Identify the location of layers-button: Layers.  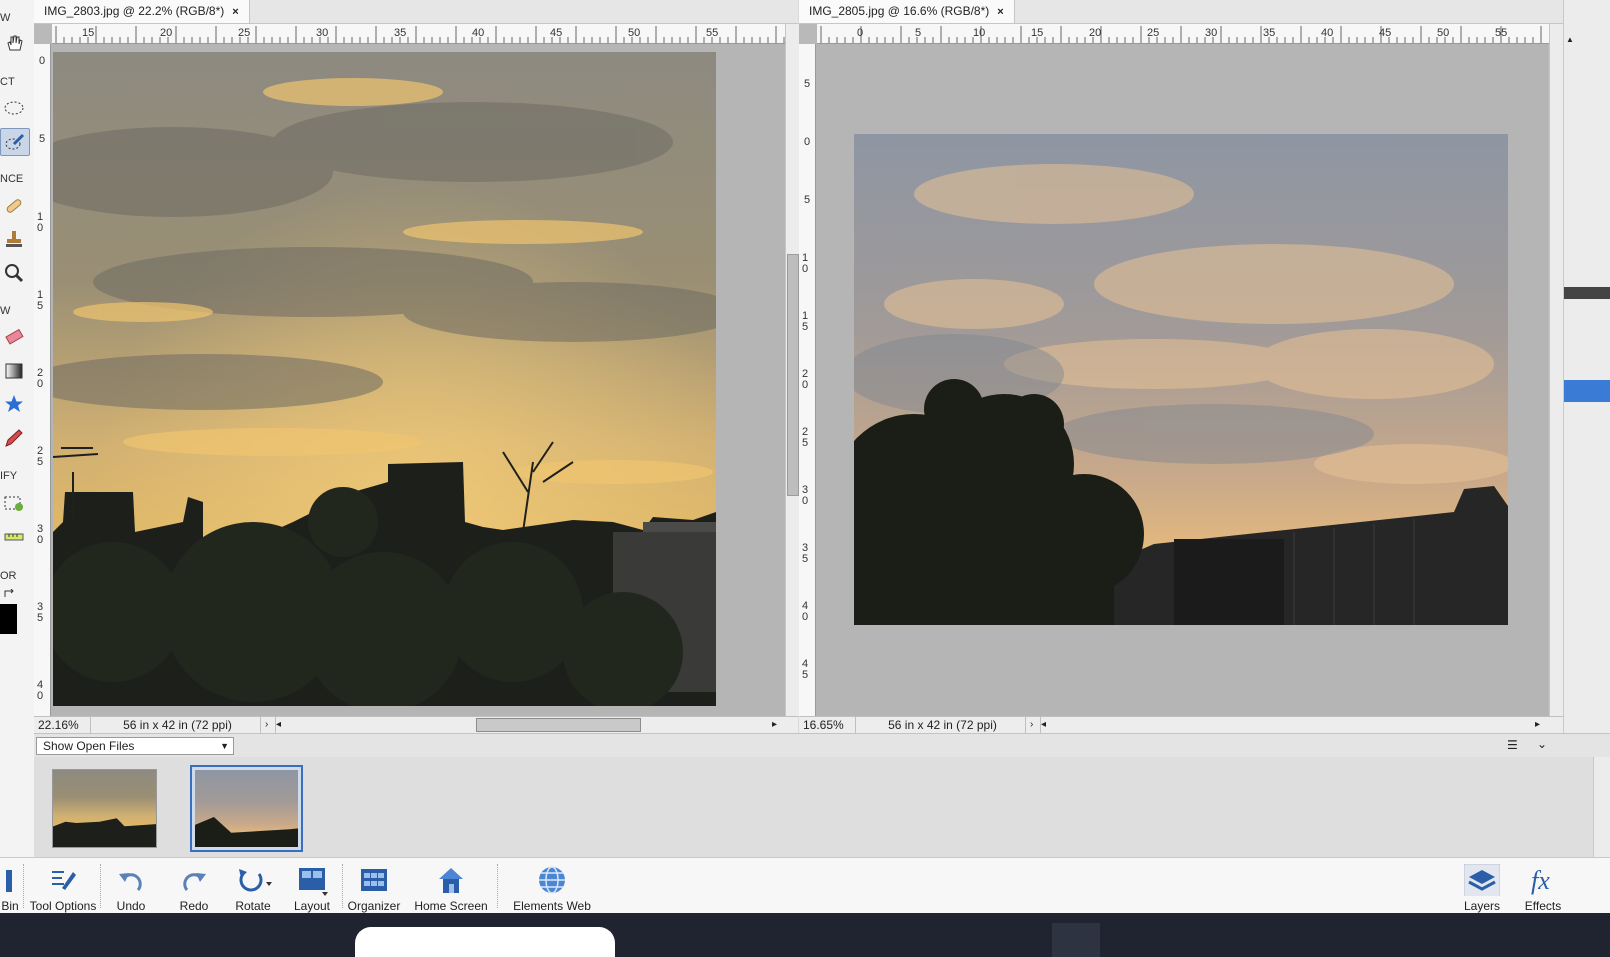
(1482, 888).